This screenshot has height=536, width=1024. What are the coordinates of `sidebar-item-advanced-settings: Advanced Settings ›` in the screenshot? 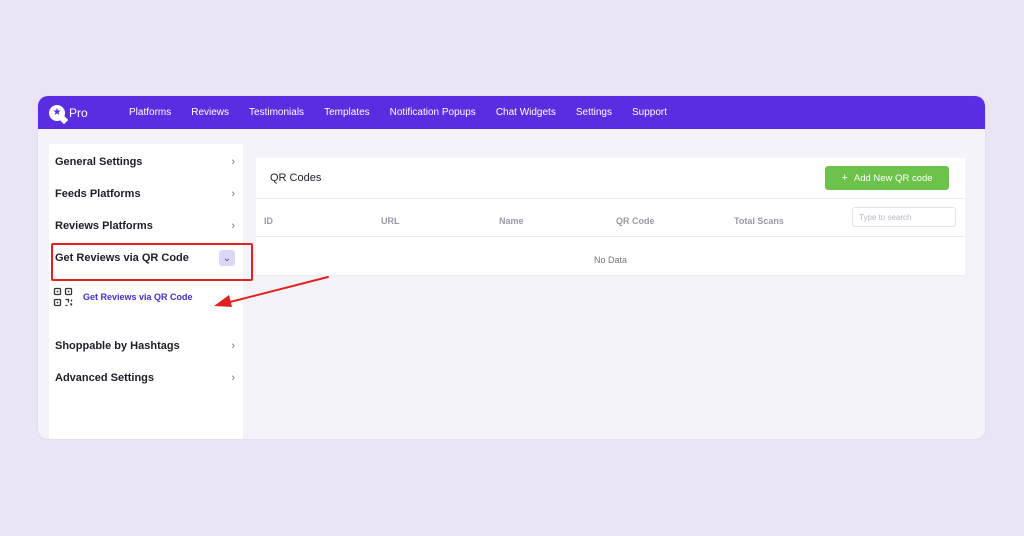 It's located at (146, 378).